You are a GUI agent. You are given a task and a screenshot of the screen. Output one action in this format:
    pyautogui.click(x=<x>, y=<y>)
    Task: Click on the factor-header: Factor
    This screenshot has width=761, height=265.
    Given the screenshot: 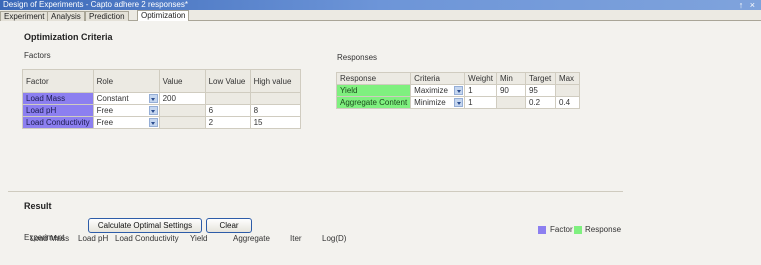 What is the action you would take?
    pyautogui.click(x=58, y=81)
    